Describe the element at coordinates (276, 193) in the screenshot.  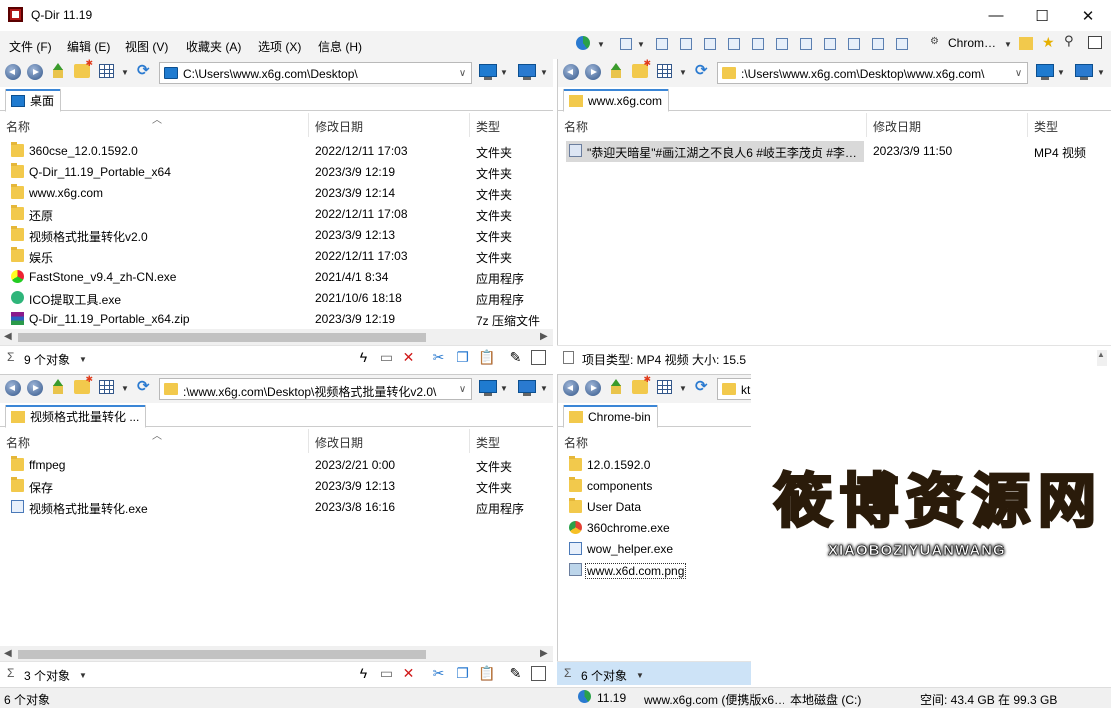
I see `list-item: www.x6g.com 2023/3/9 12:14 文件夹` at that location.